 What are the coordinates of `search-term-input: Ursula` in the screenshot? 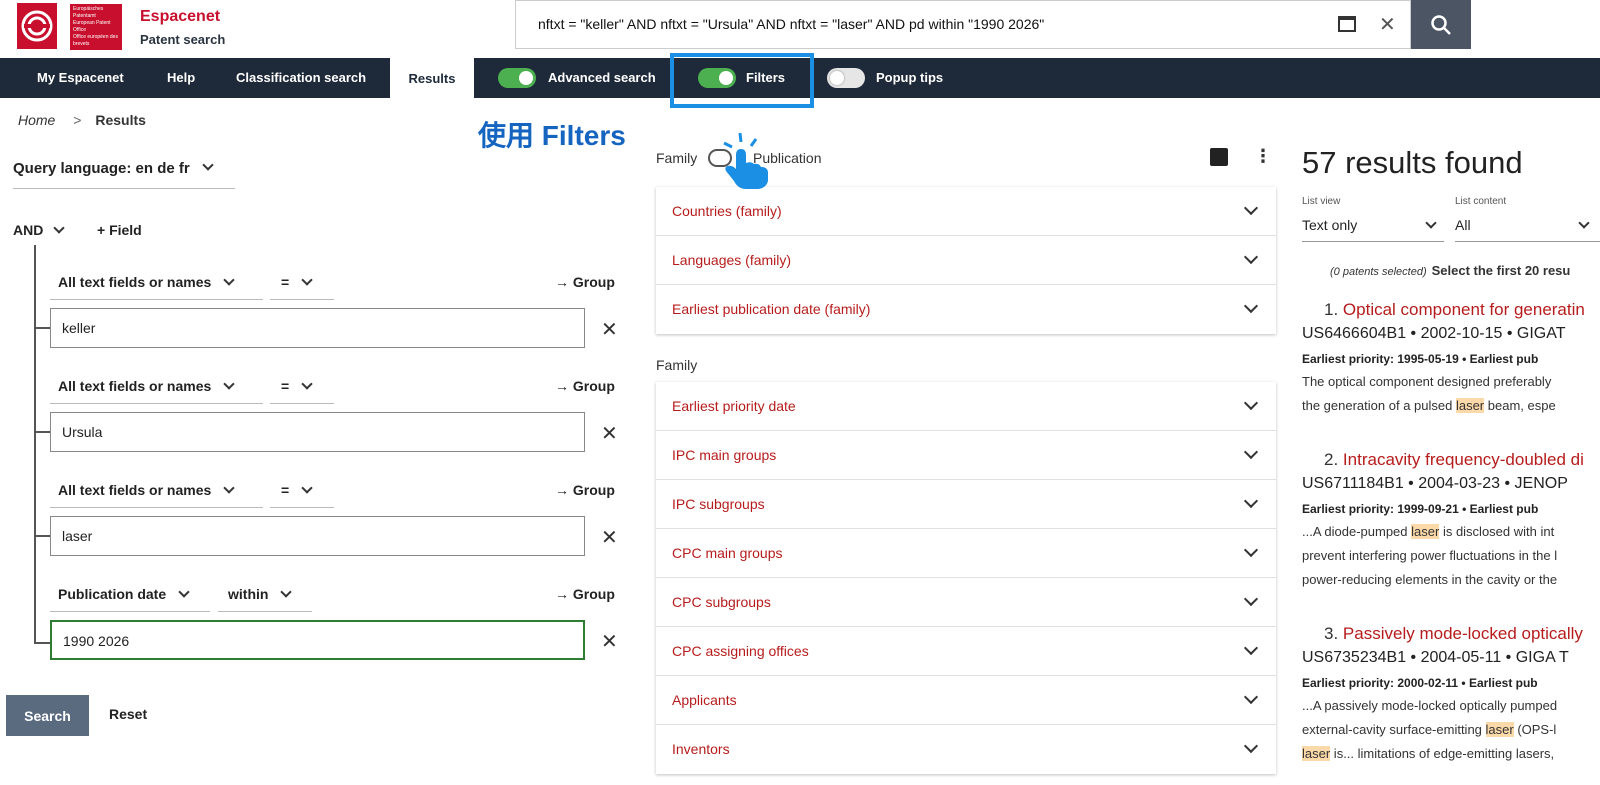 It's located at (317, 432).